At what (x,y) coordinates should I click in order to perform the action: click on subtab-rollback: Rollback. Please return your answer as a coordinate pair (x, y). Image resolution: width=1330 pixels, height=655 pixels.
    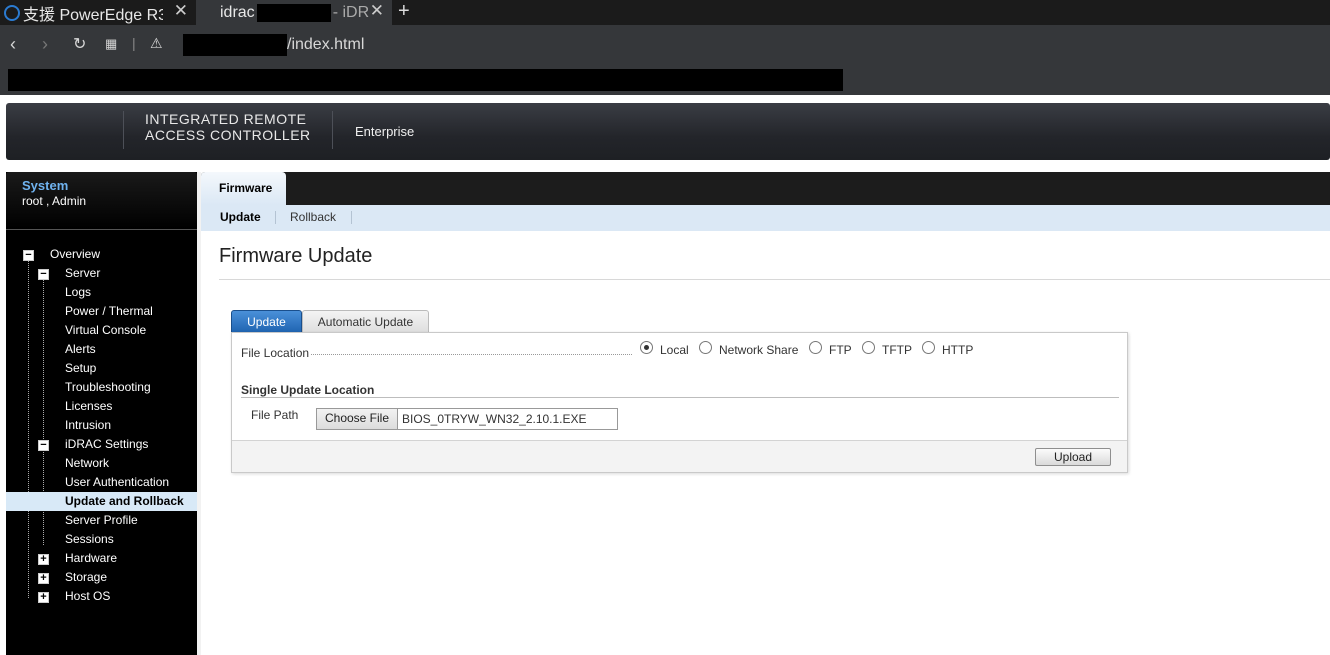
    Looking at the image, I should click on (313, 217).